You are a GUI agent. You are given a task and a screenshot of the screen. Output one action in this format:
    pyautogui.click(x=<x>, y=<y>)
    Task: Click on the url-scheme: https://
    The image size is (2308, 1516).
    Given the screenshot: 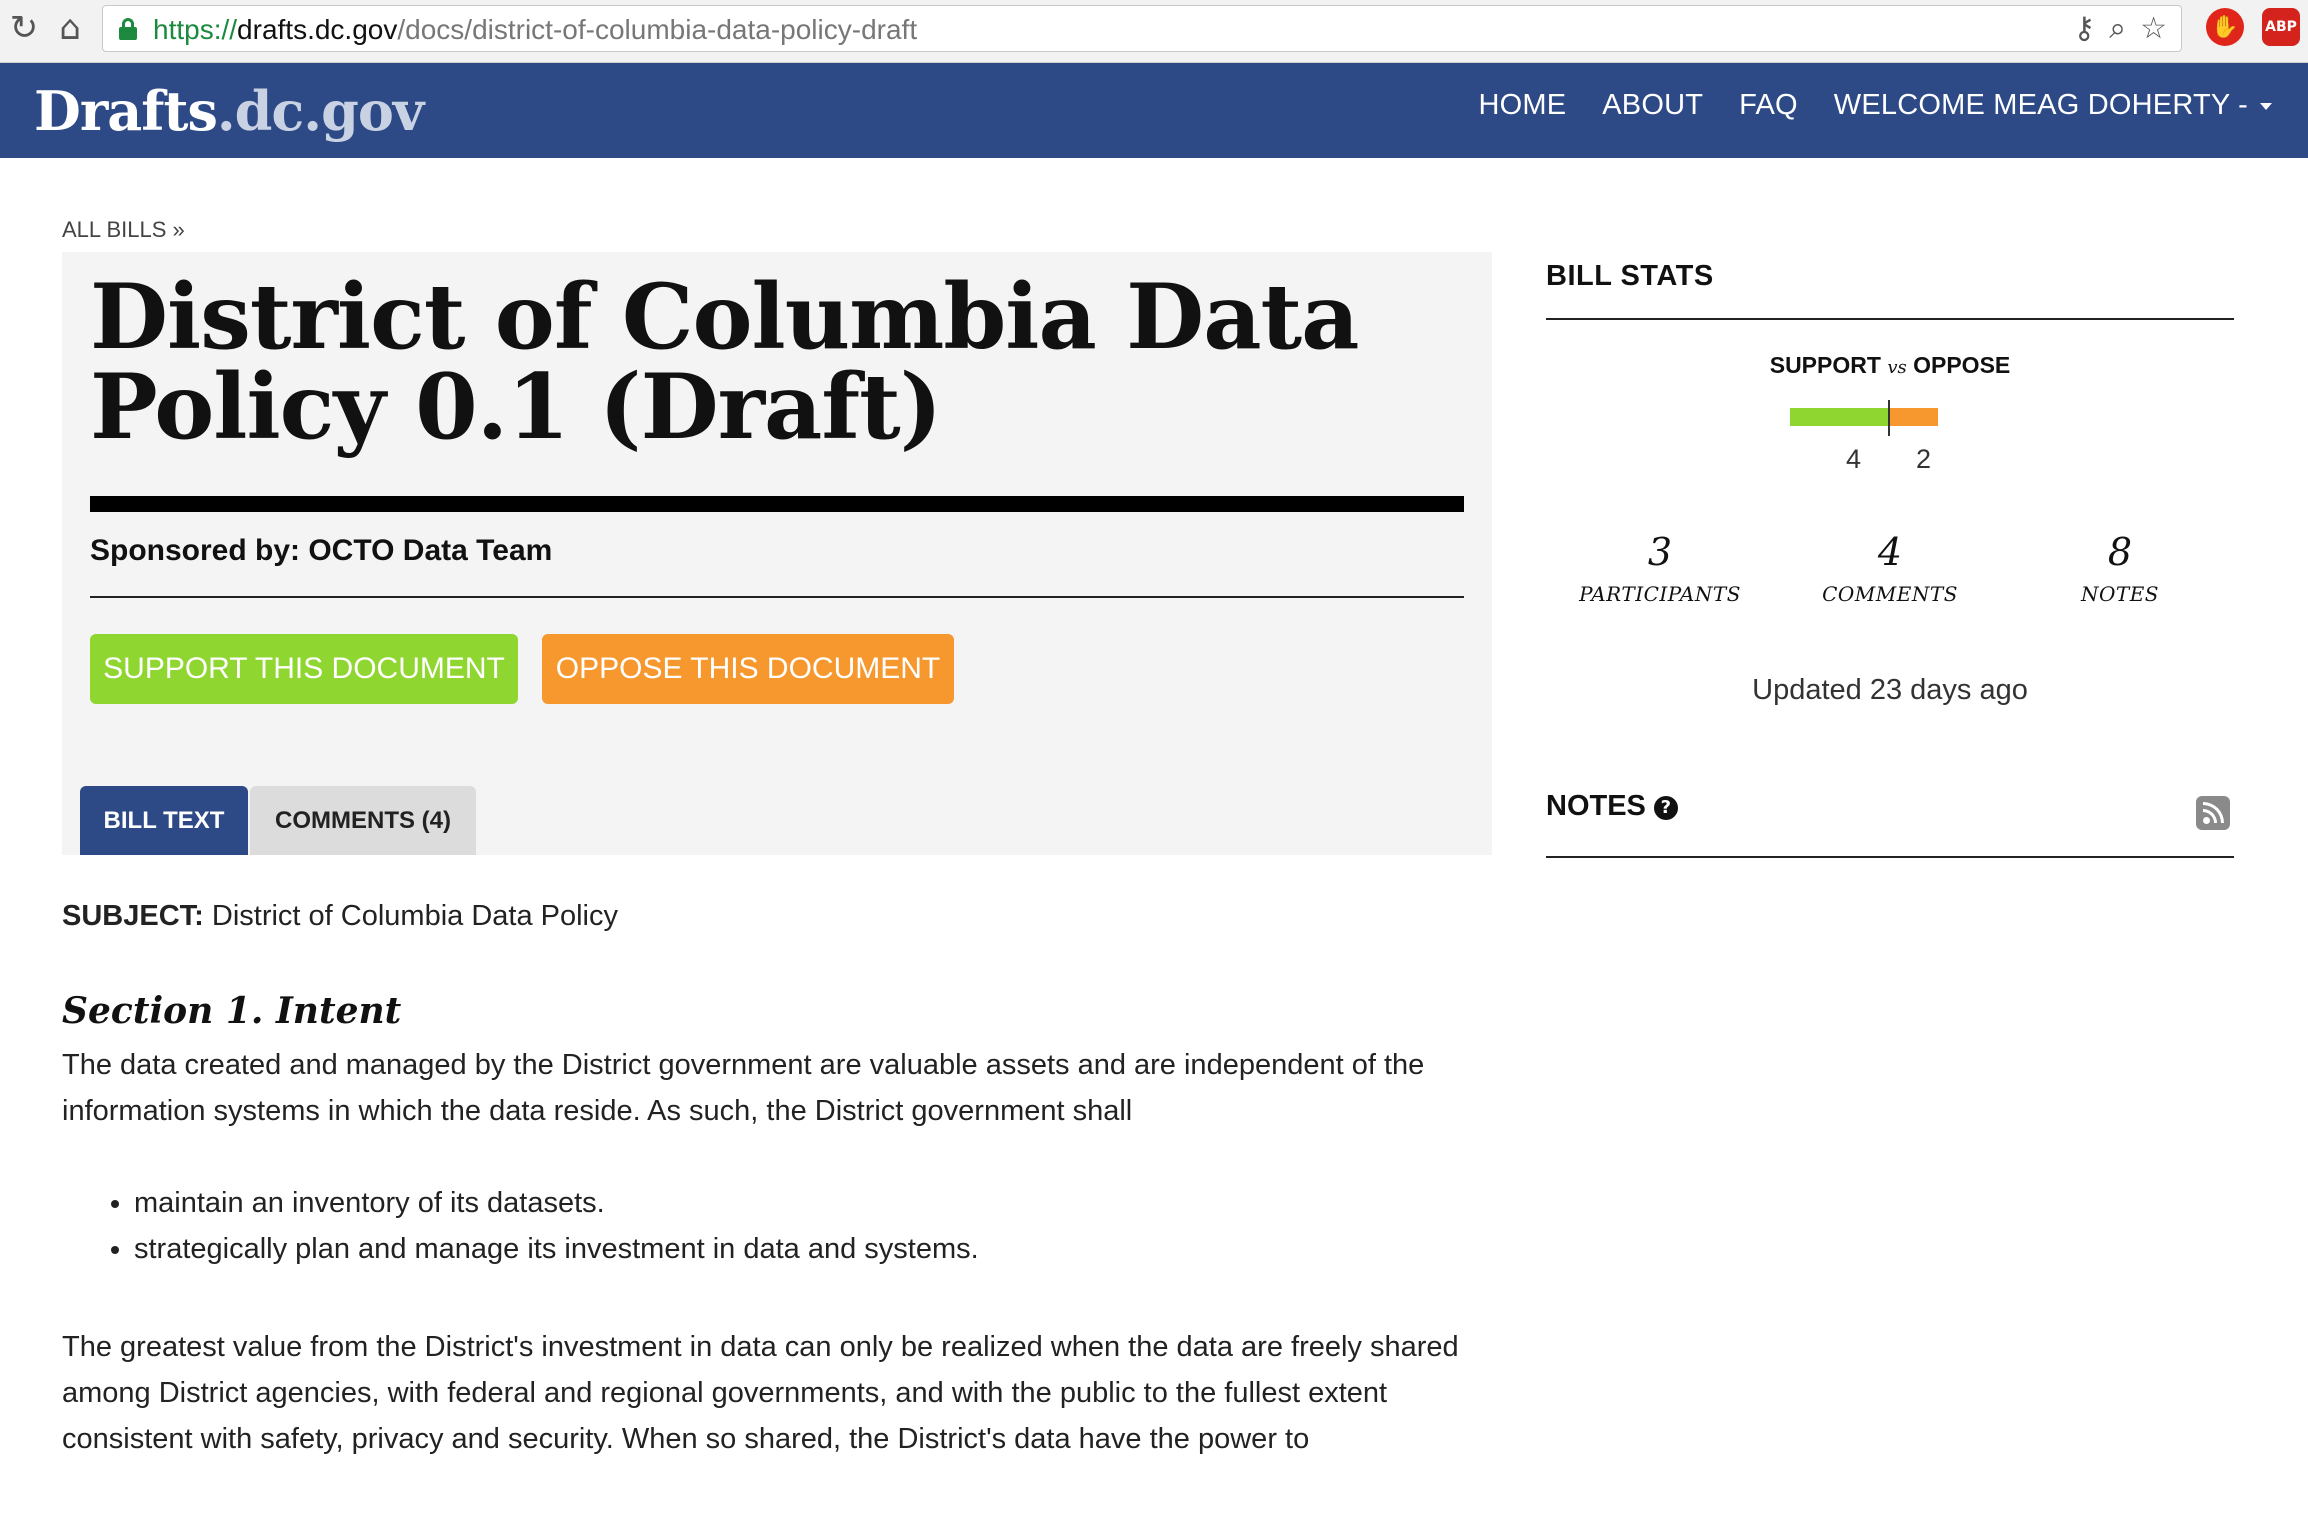 What is the action you would take?
    pyautogui.click(x=195, y=29)
    